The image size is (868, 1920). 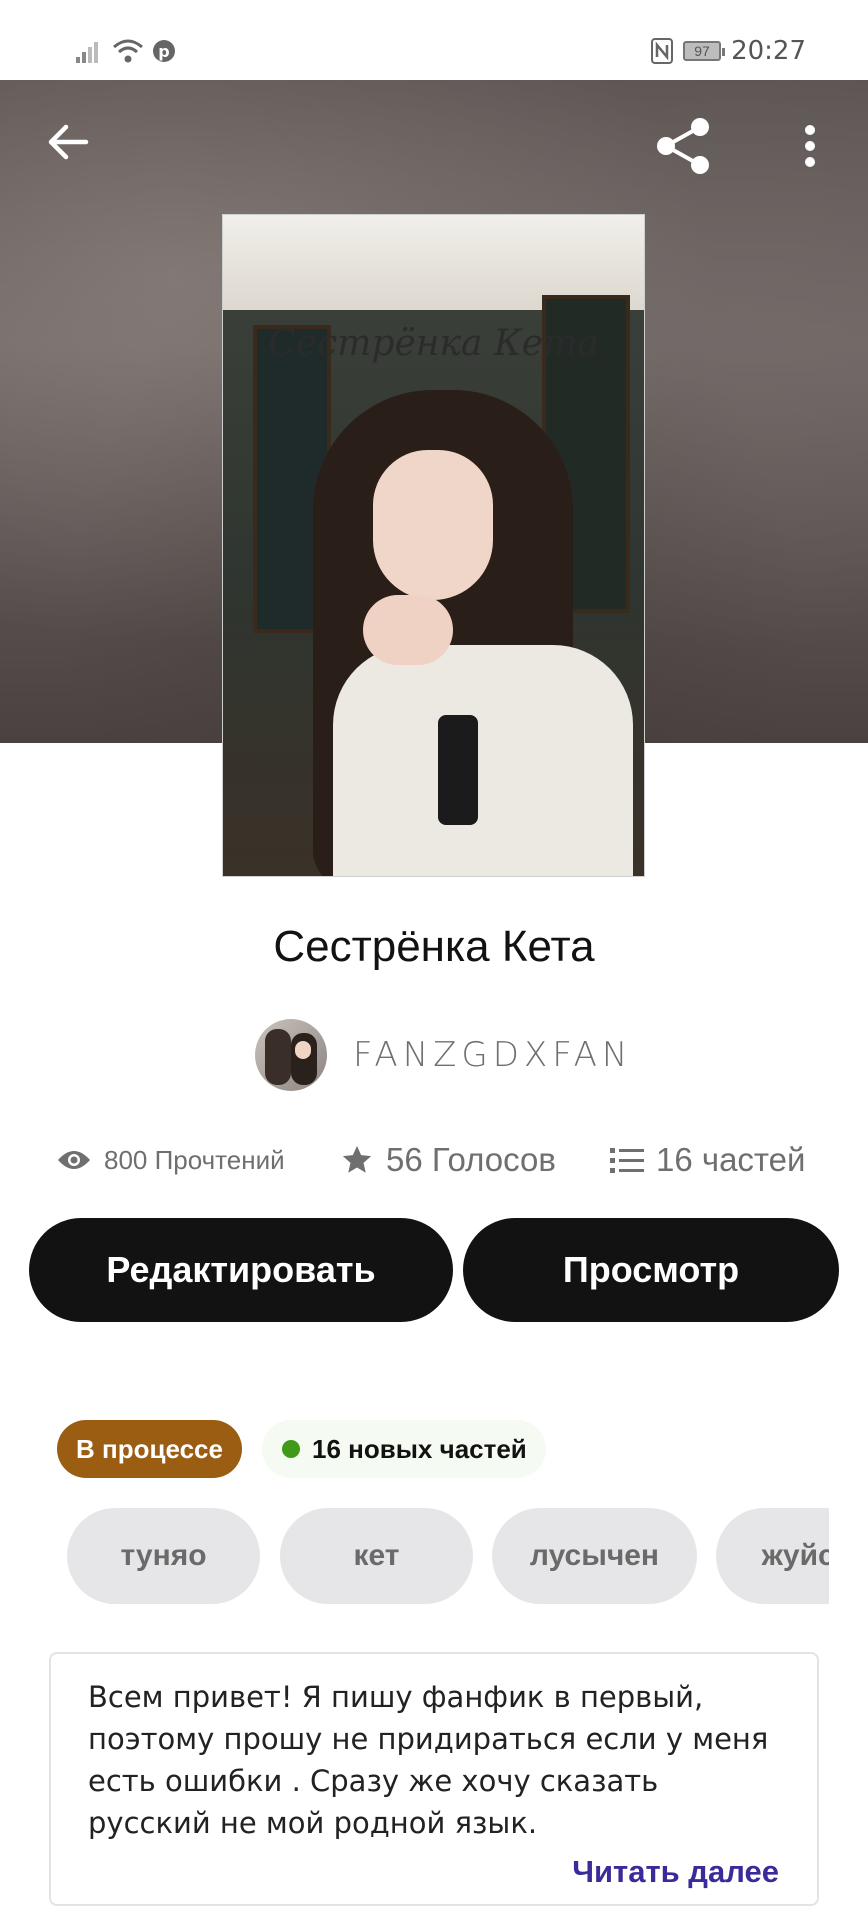 What do you see at coordinates (768, 51) in the screenshot?
I see `clock: 20:27` at bounding box center [768, 51].